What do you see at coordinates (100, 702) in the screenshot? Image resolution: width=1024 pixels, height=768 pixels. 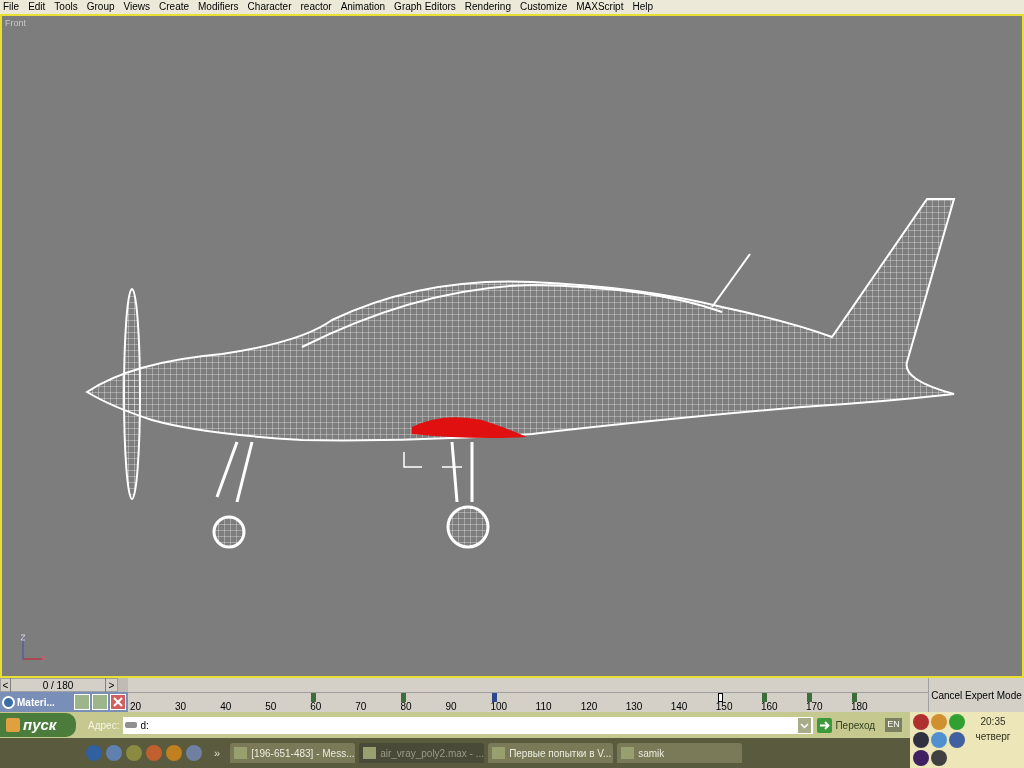 I see `maximize-icon` at bounding box center [100, 702].